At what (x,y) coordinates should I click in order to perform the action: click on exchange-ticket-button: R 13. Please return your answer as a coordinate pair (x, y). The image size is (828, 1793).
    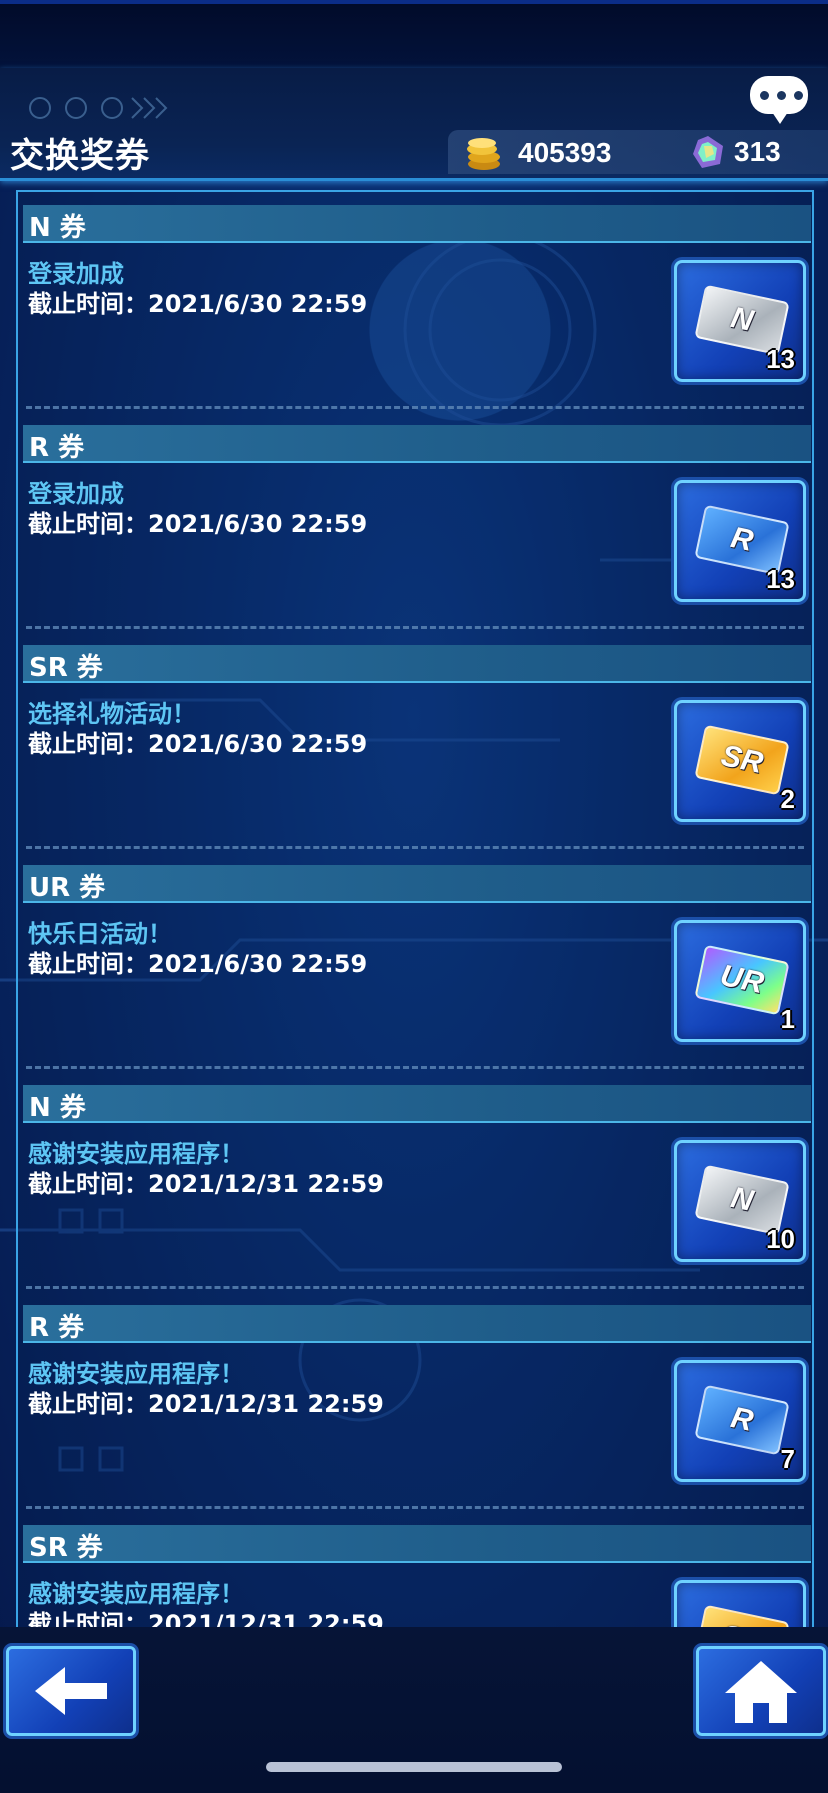
    Looking at the image, I should click on (740, 541).